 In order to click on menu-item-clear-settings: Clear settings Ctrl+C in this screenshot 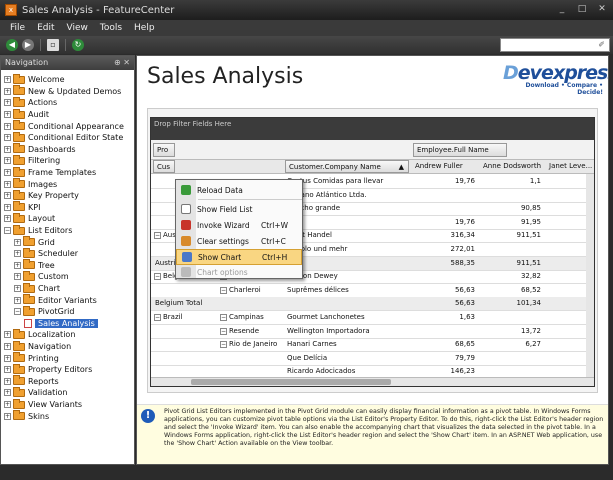, I will do `click(239, 241)`.